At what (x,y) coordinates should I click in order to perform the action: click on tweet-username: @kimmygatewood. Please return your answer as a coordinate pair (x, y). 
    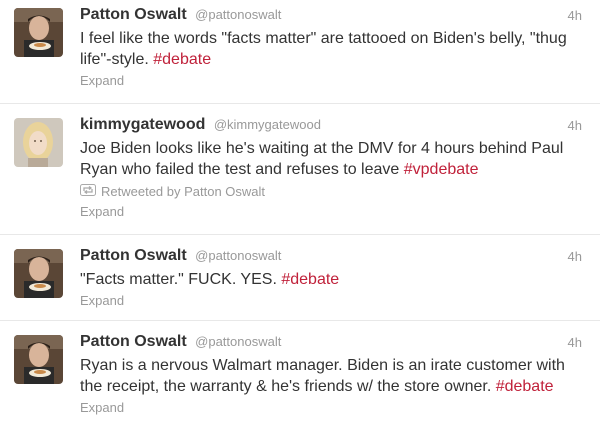
    Looking at the image, I should click on (267, 124).